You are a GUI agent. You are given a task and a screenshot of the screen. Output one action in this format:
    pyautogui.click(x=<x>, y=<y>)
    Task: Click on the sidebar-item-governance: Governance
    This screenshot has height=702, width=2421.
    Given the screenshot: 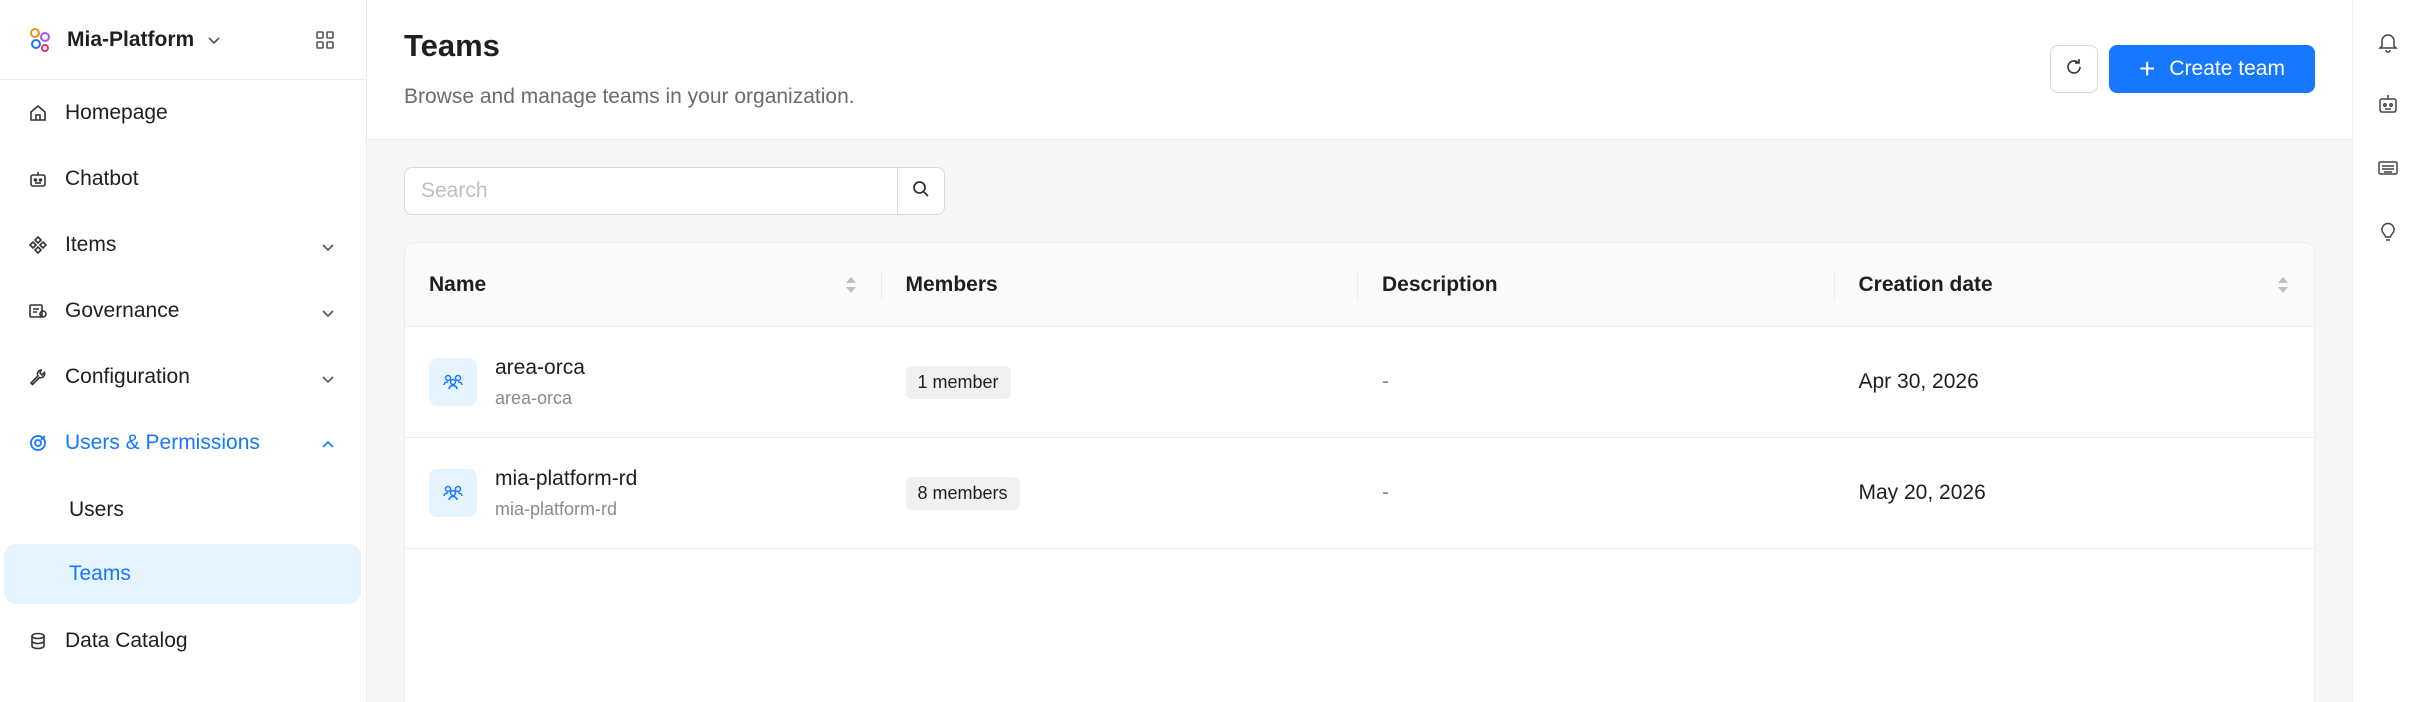 What is the action you would take?
    pyautogui.click(x=183, y=311)
    